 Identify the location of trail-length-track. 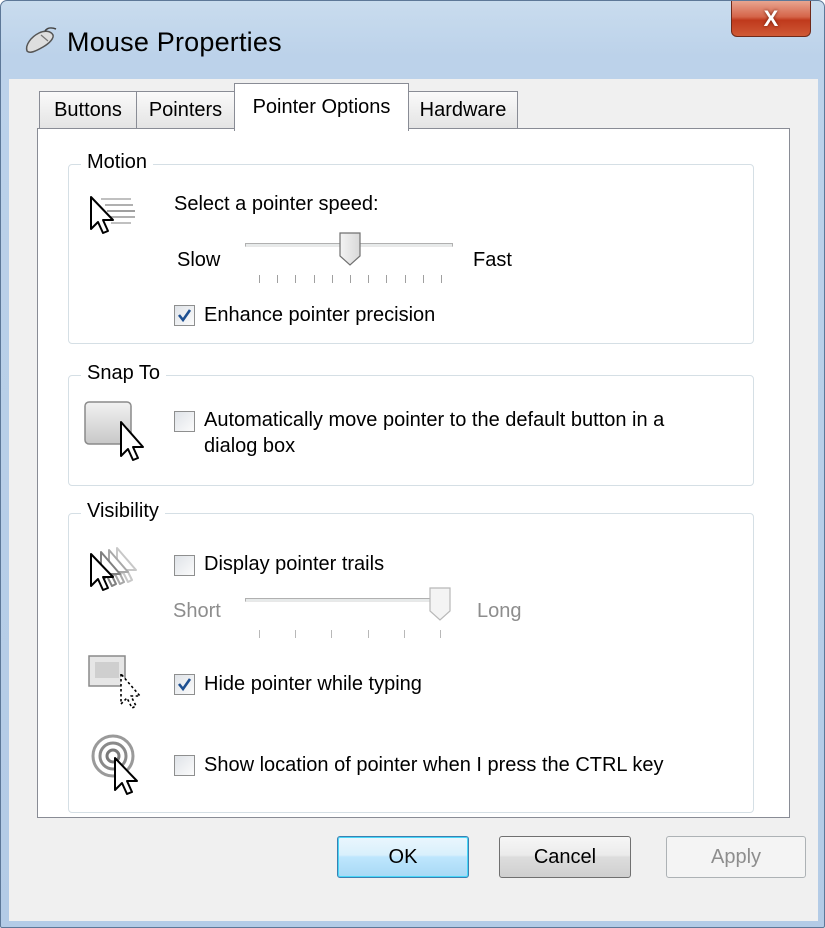
(344, 600).